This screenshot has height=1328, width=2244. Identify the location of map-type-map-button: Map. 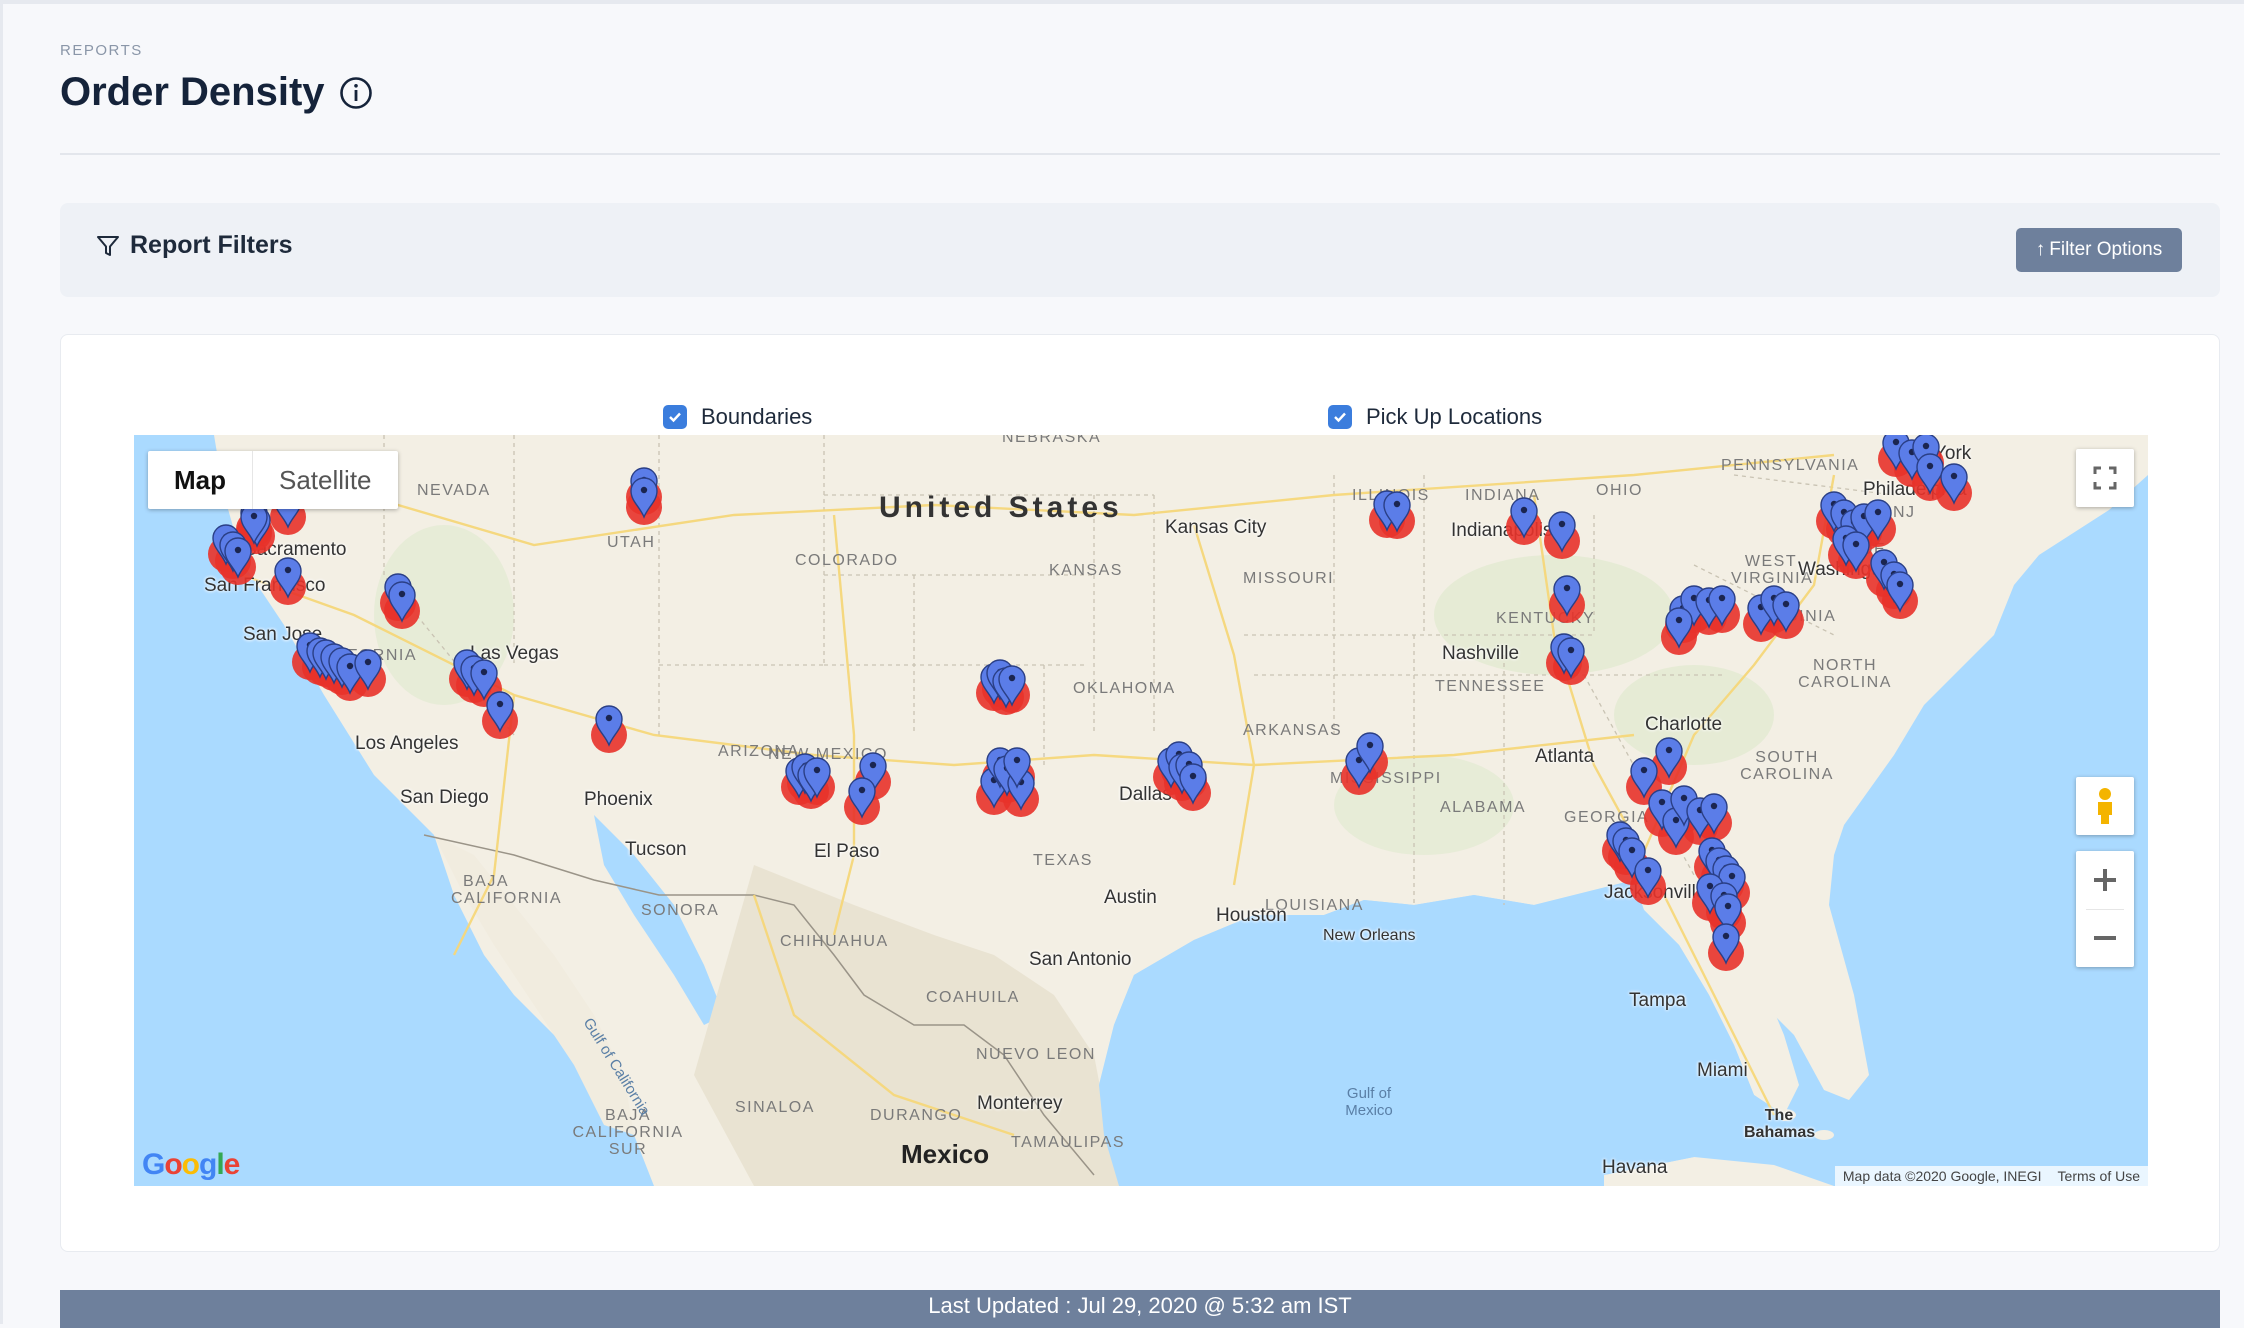
(200, 480).